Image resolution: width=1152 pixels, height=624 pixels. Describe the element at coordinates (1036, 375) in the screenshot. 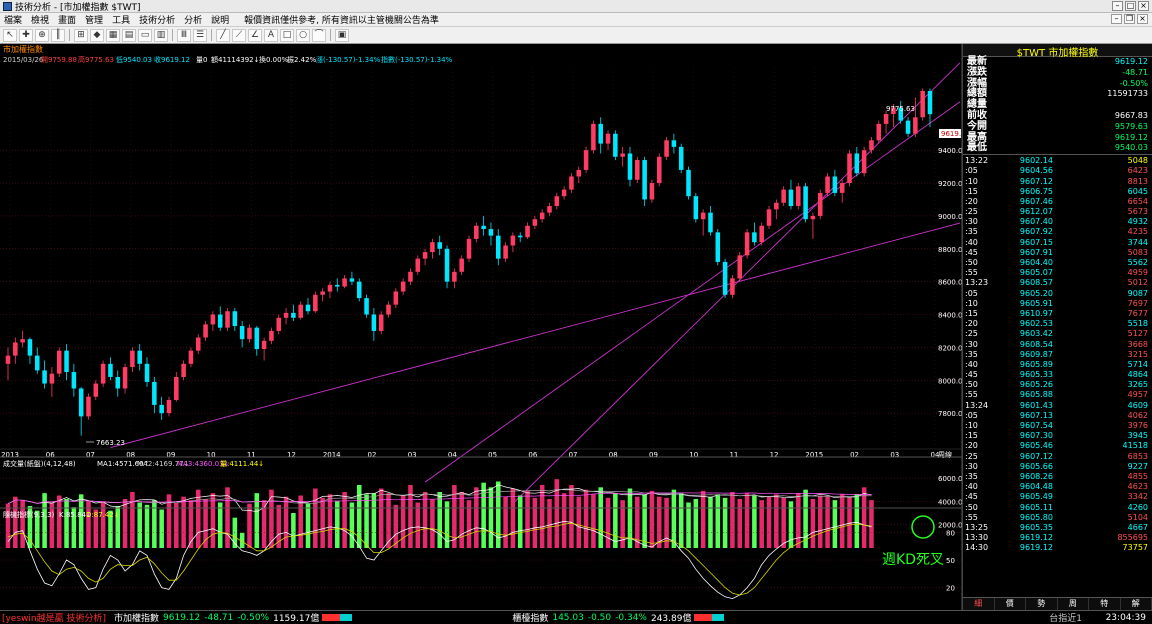

I see `tick-price: 9605.33` at that location.